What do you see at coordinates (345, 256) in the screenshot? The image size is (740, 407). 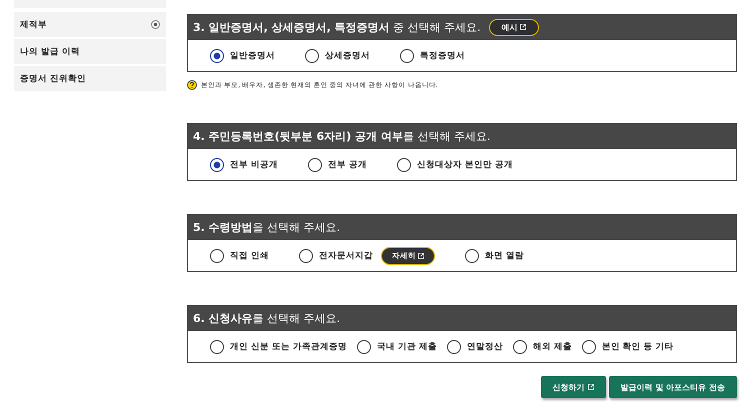 I see `option-label: 전자문서지갑` at bounding box center [345, 256].